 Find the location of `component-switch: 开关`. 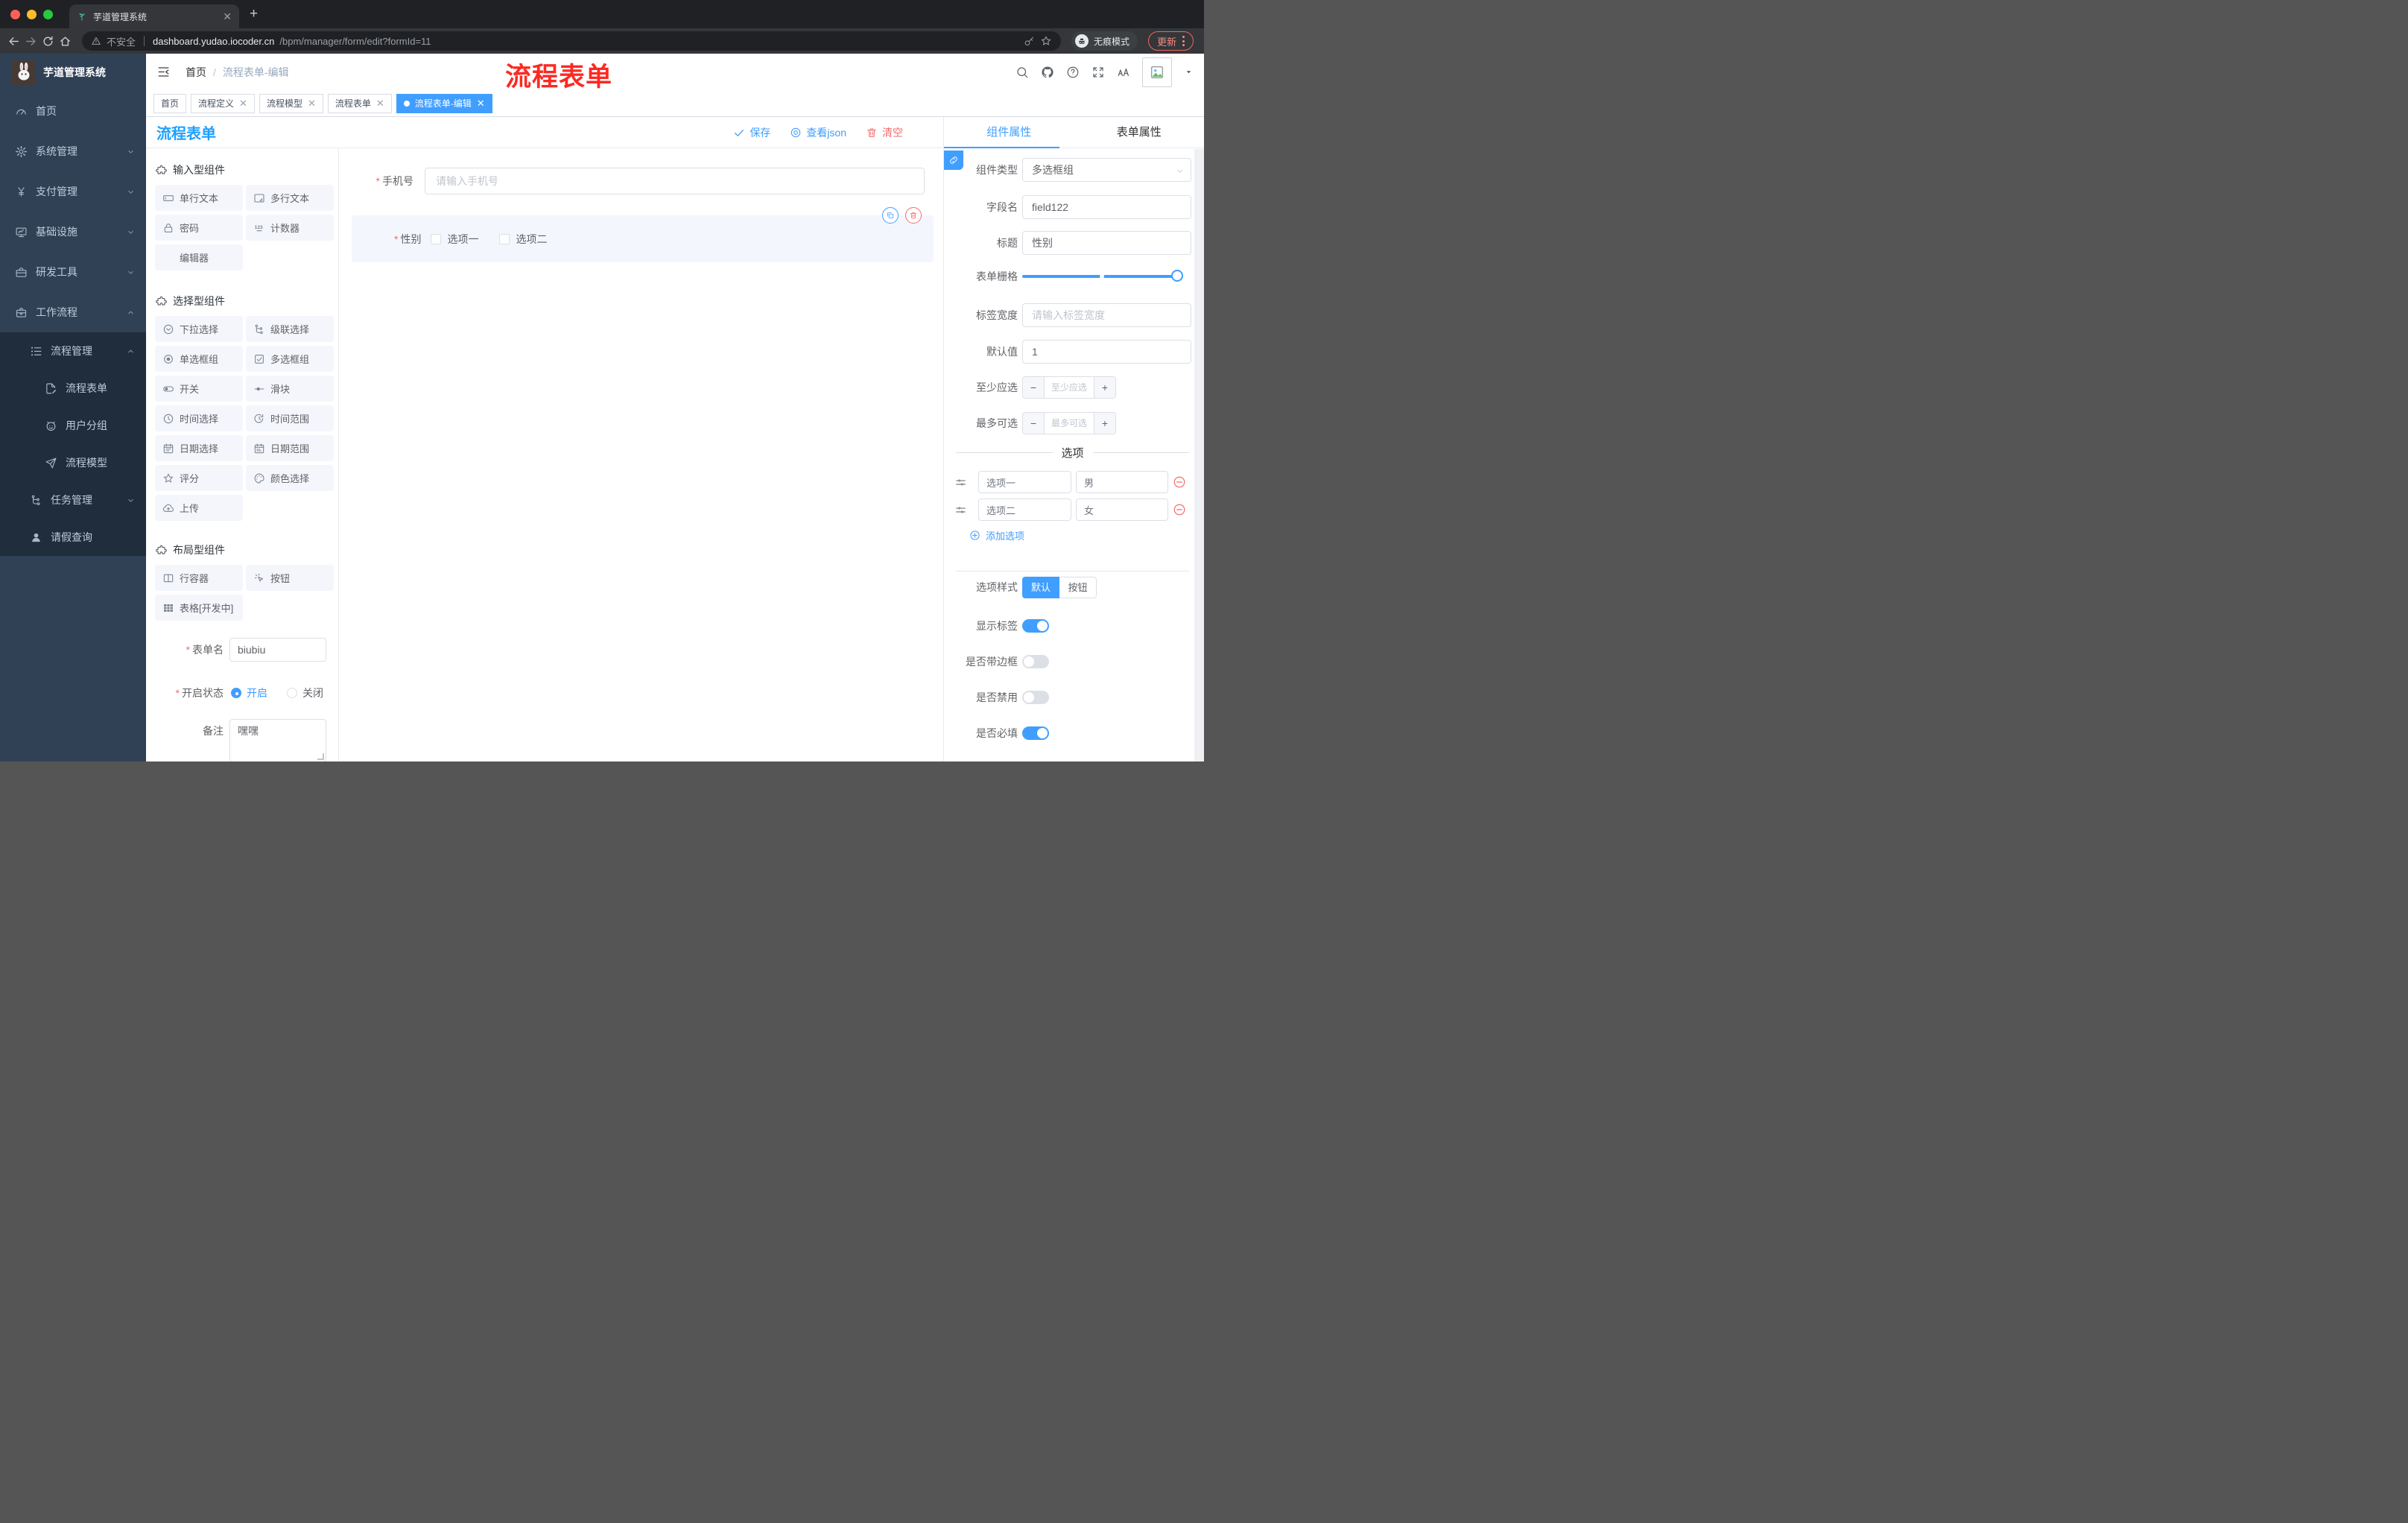

component-switch: 开关 is located at coordinates (199, 389).